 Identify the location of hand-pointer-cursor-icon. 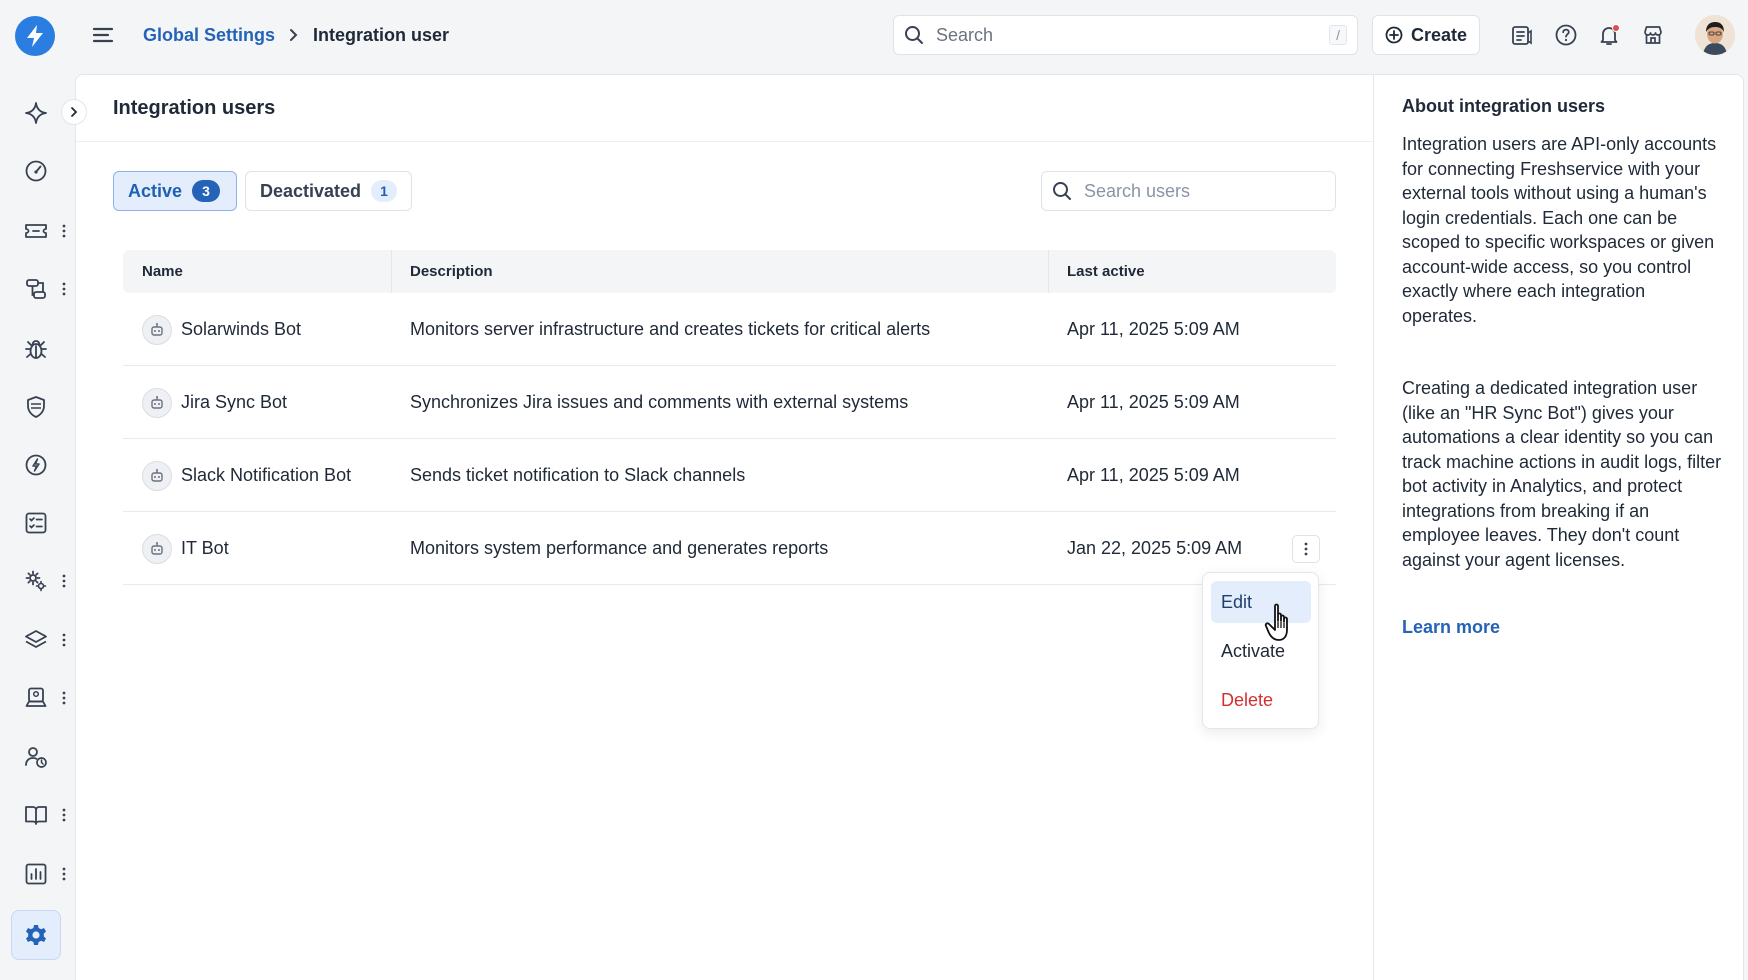
(1283, 624).